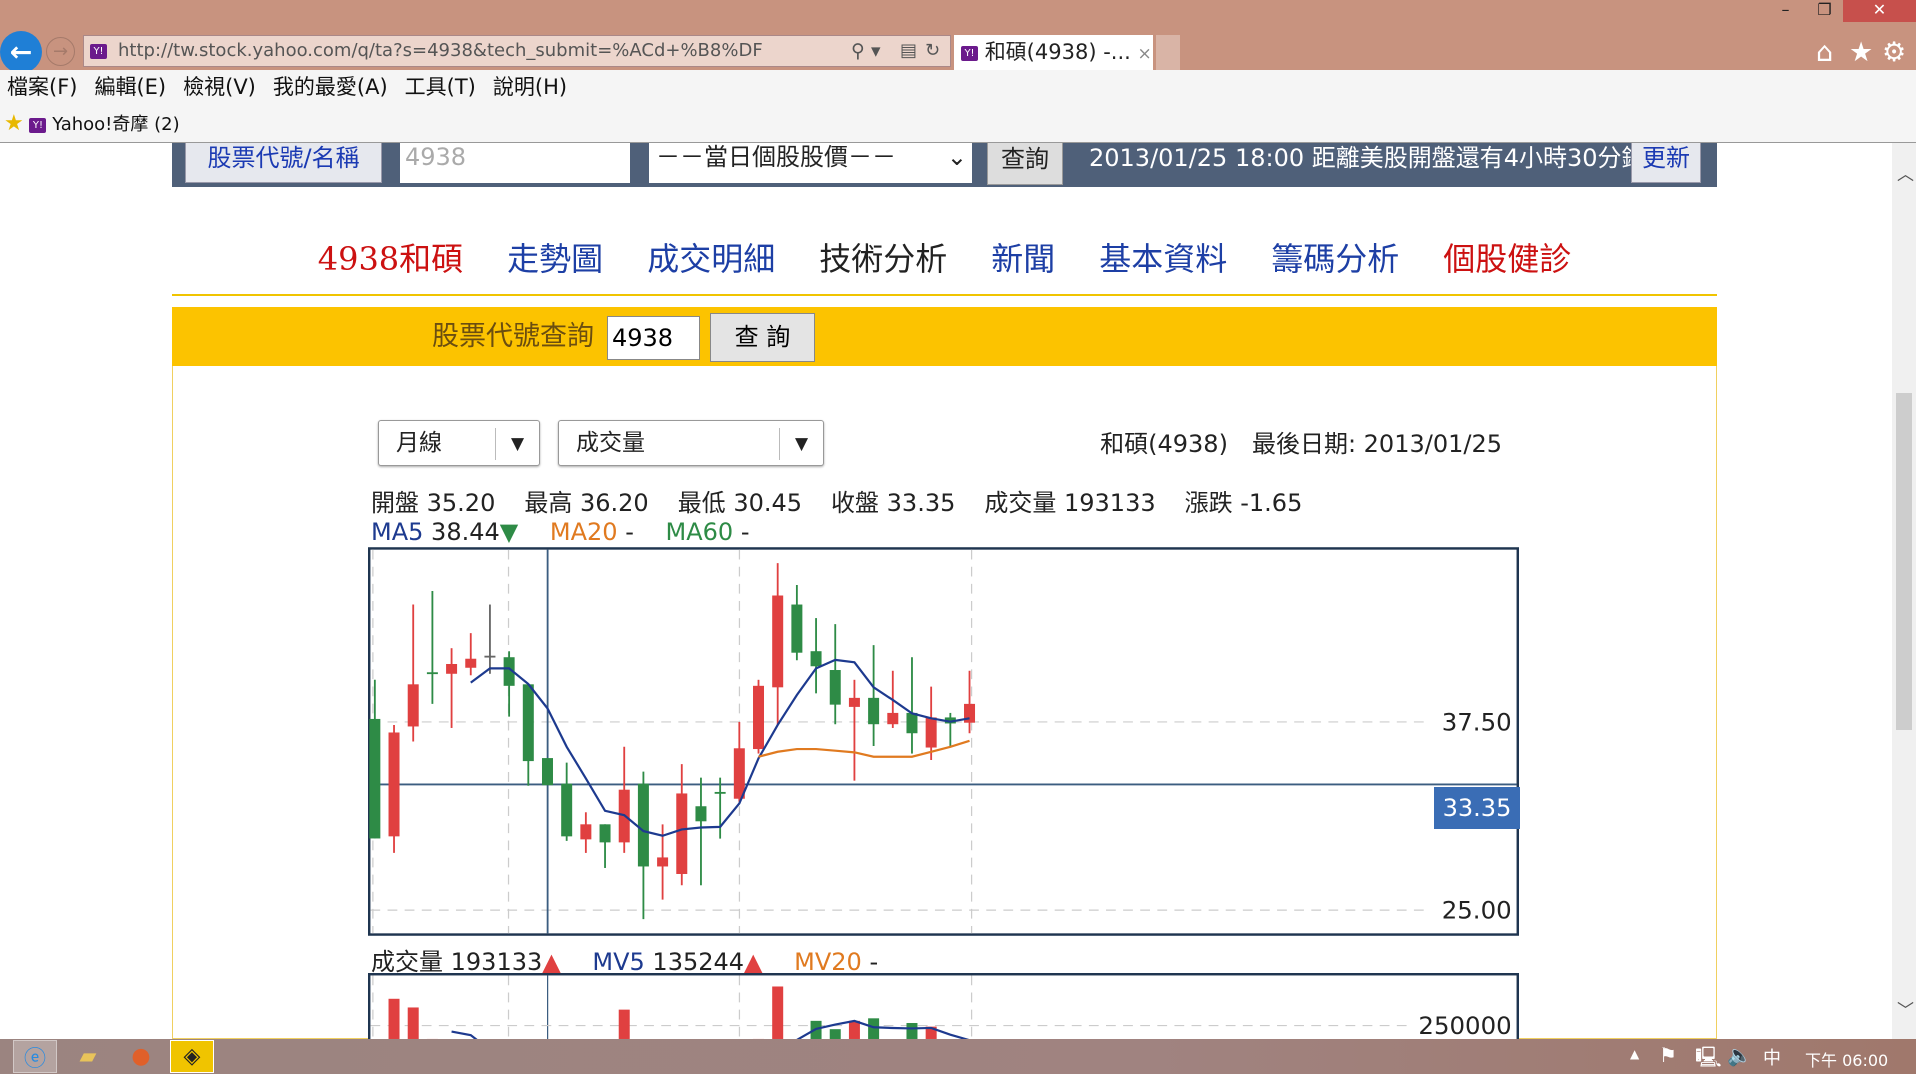 This screenshot has height=1077, width=1916. What do you see at coordinates (465, 532) in the screenshot?
I see `ma5-value: 38.44` at bounding box center [465, 532].